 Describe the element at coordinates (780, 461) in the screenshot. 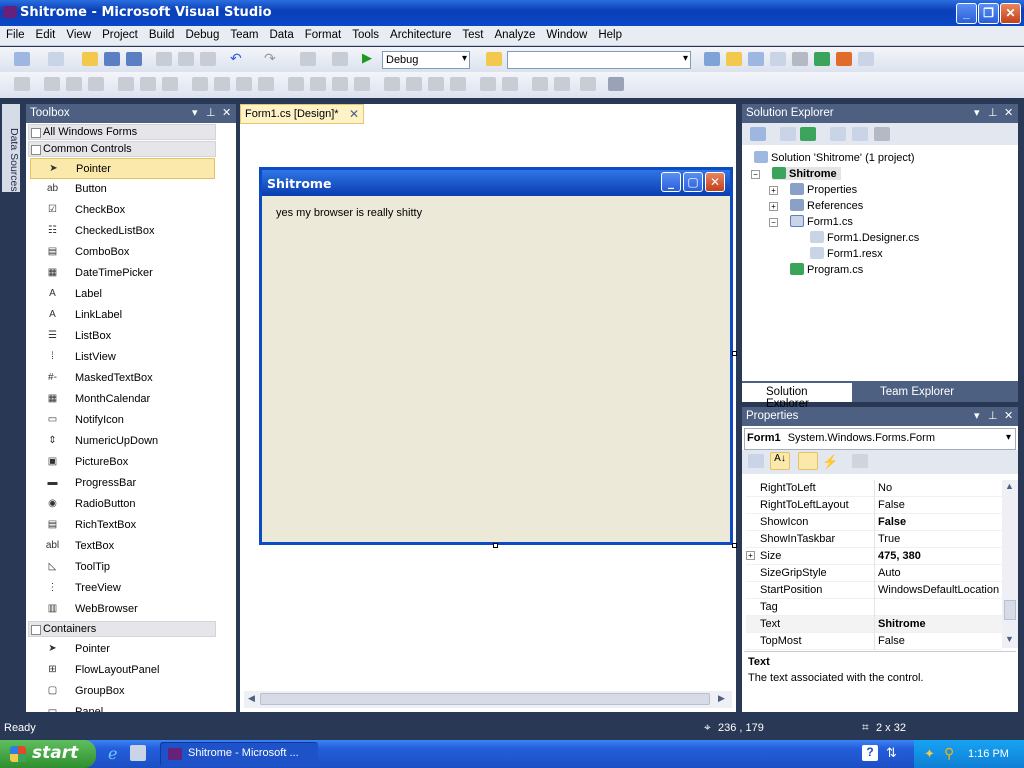

I see `alphabetical-icon: A↓` at that location.